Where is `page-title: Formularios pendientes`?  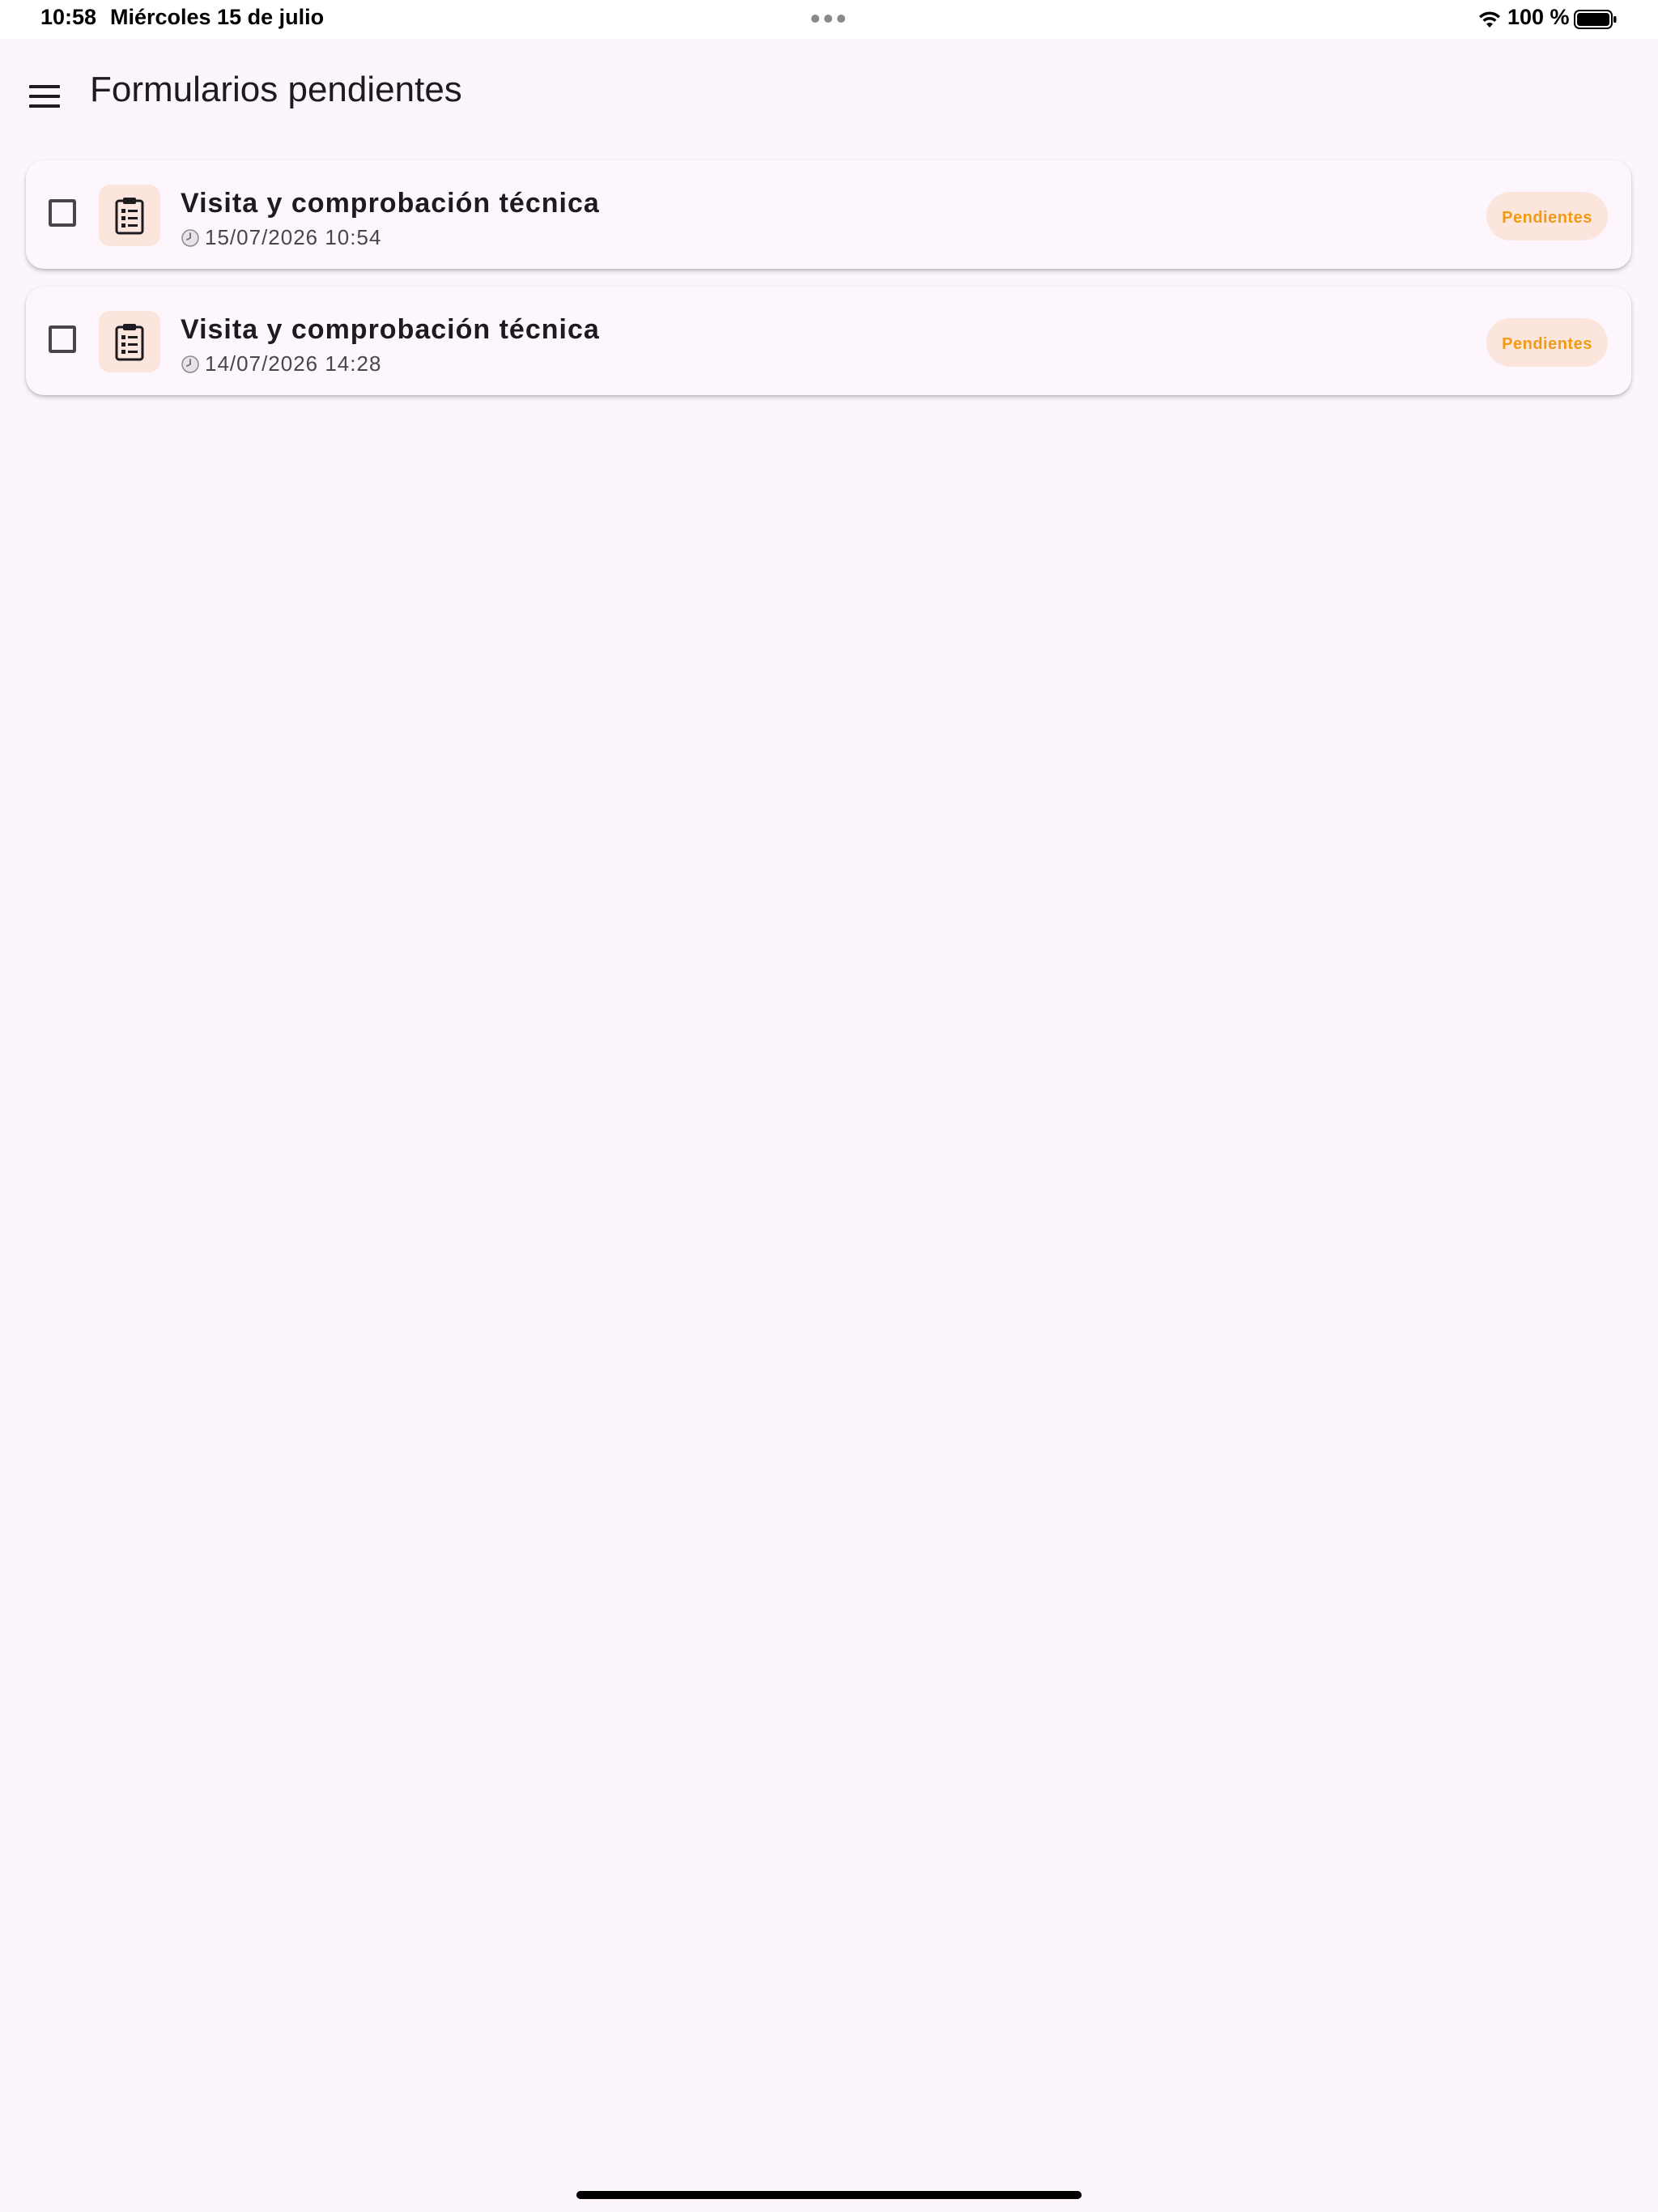
page-title: Formularios pendientes is located at coordinates (276, 89).